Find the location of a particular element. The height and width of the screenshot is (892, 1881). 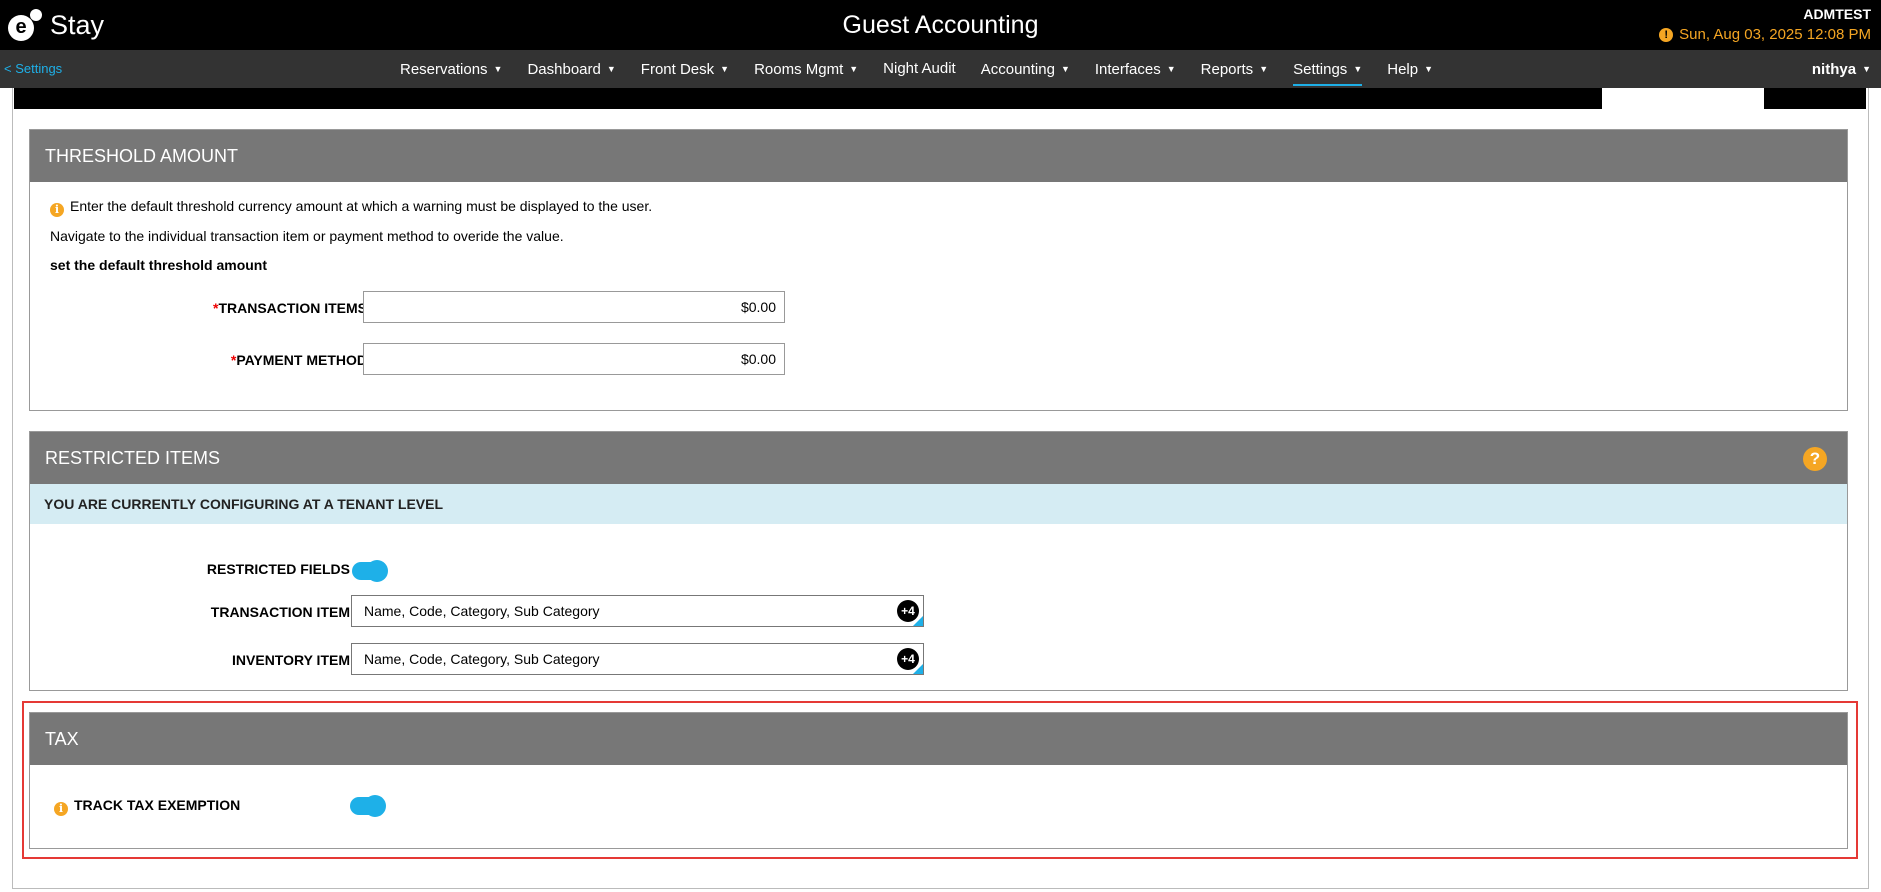

transaction-items-label: *TRANSACTION ITEMS is located at coordinates (289, 308).